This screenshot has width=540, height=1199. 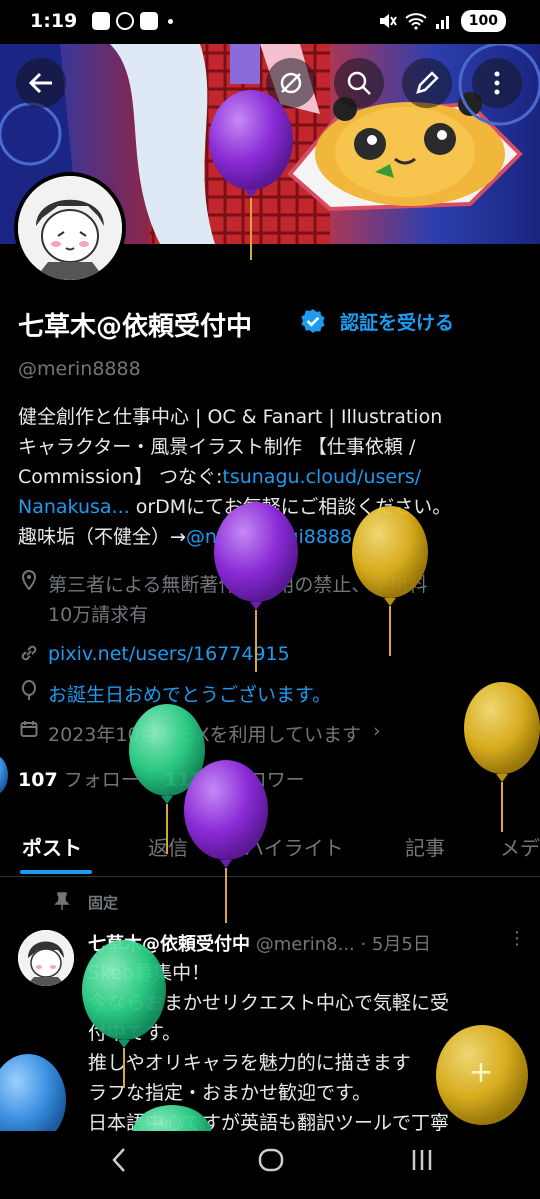 I want to click on system-nav-bar, so click(x=270, y=1165).